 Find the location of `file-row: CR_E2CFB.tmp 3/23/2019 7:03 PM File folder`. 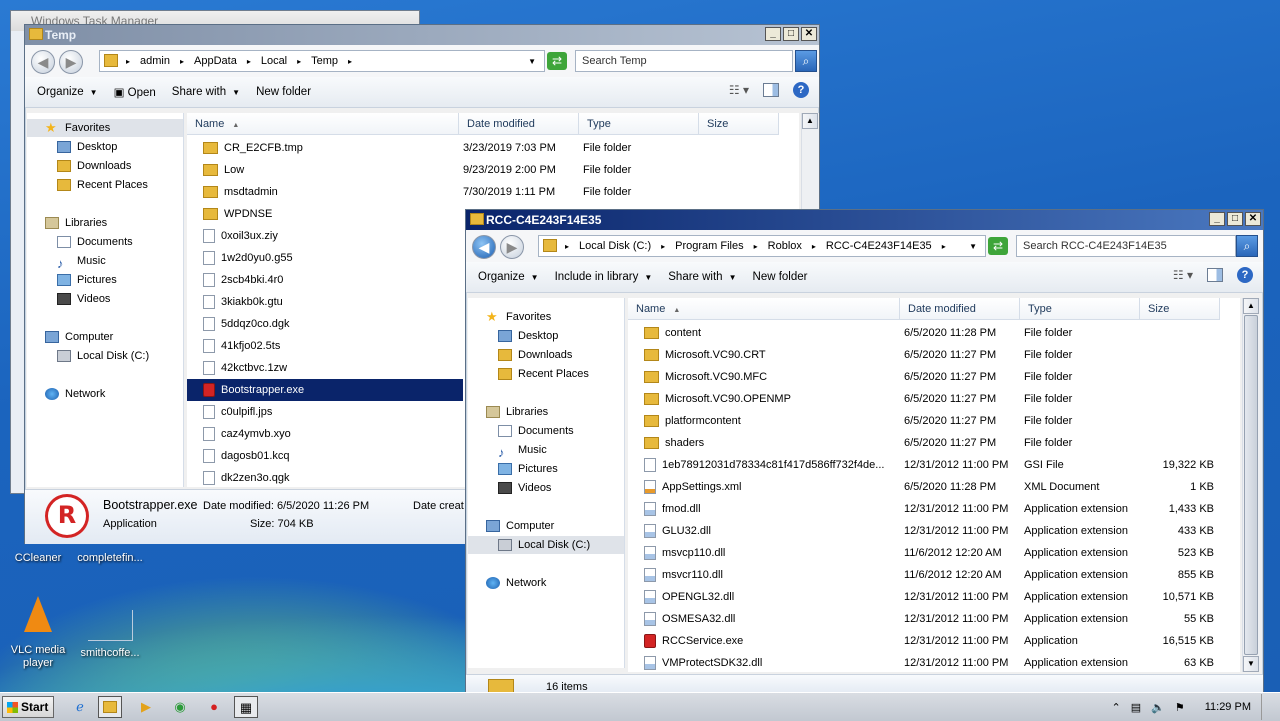

file-row: CR_E2CFB.tmp 3/23/2019 7:03 PM File folder is located at coordinates (487, 148).